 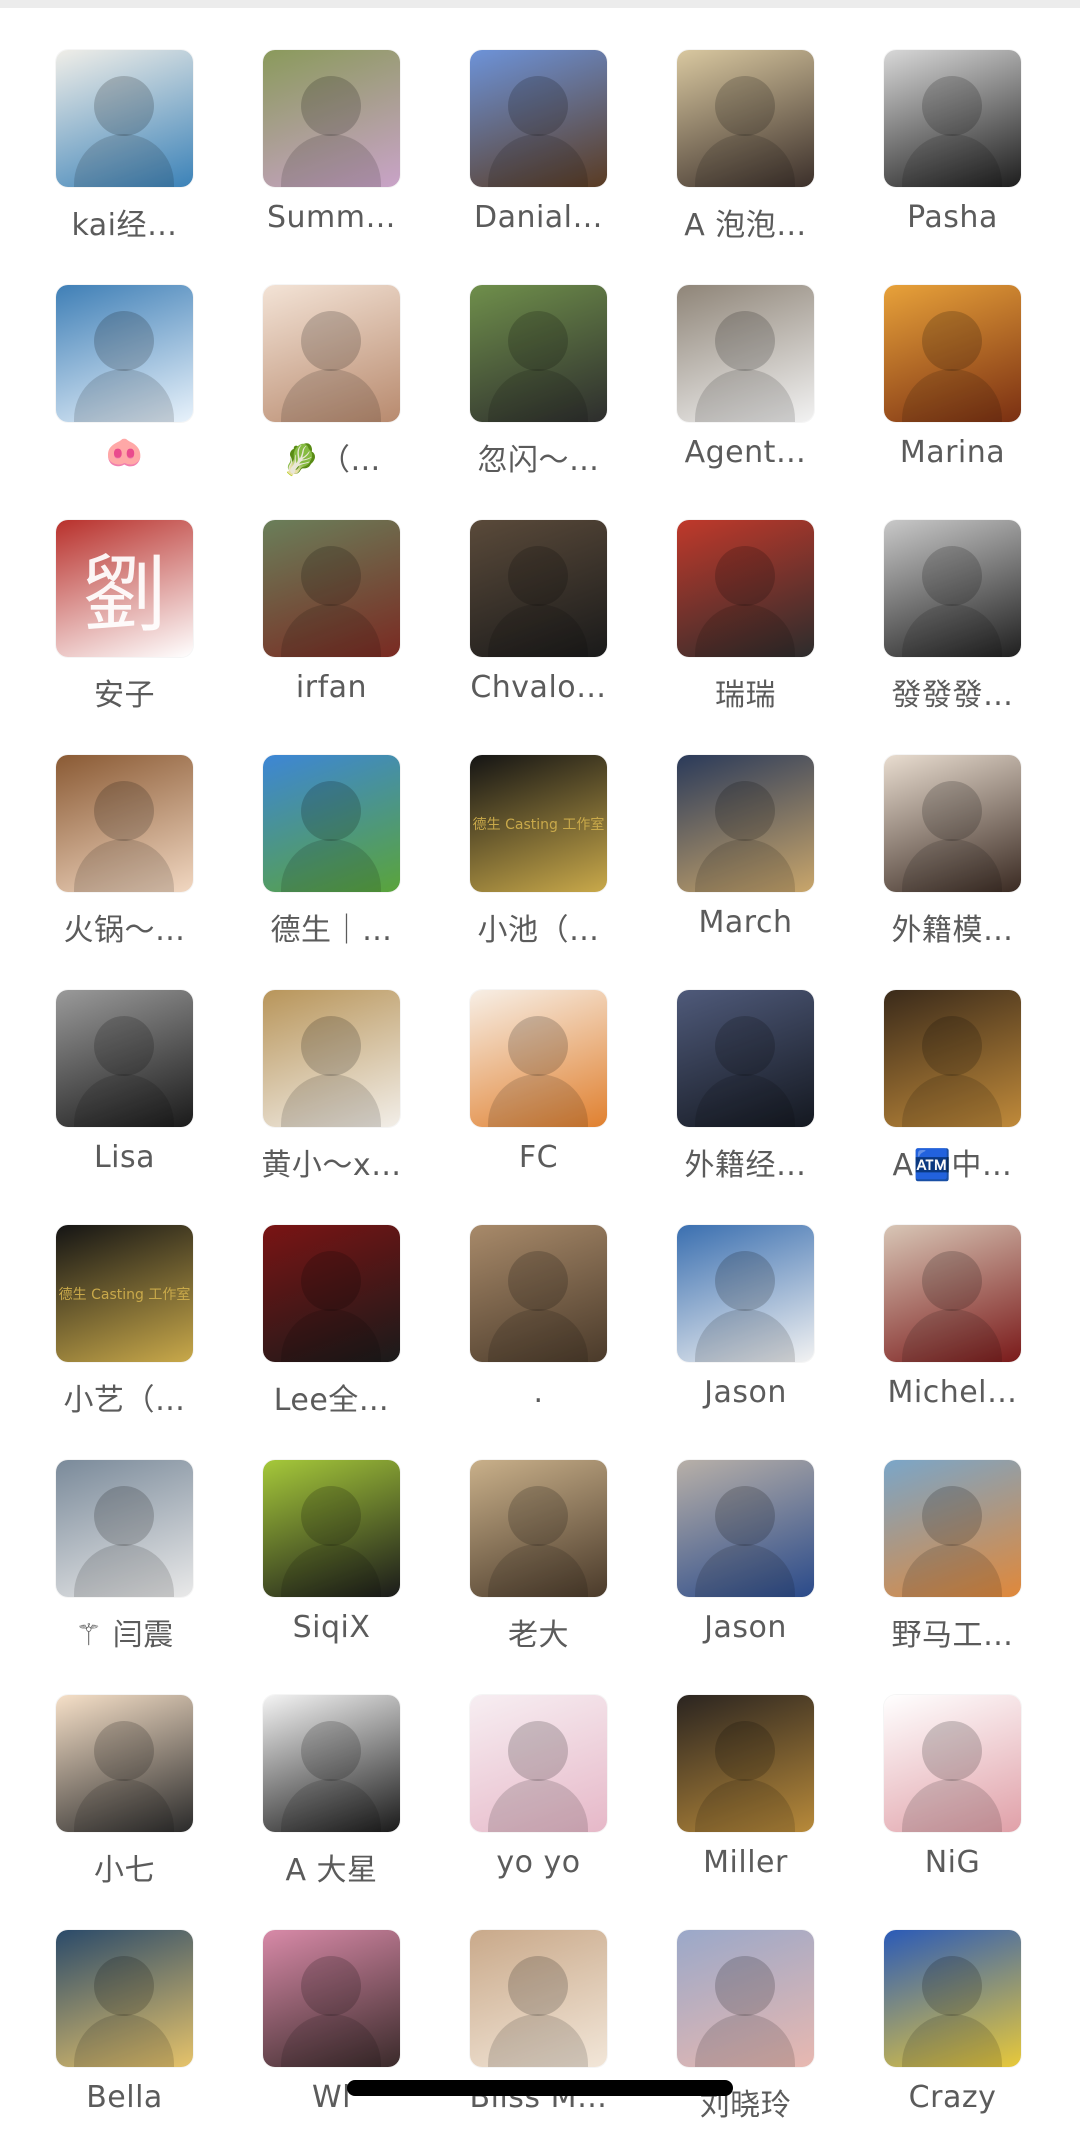 I want to click on contact-item: 刘晓玲, so click(x=733, y=2030).